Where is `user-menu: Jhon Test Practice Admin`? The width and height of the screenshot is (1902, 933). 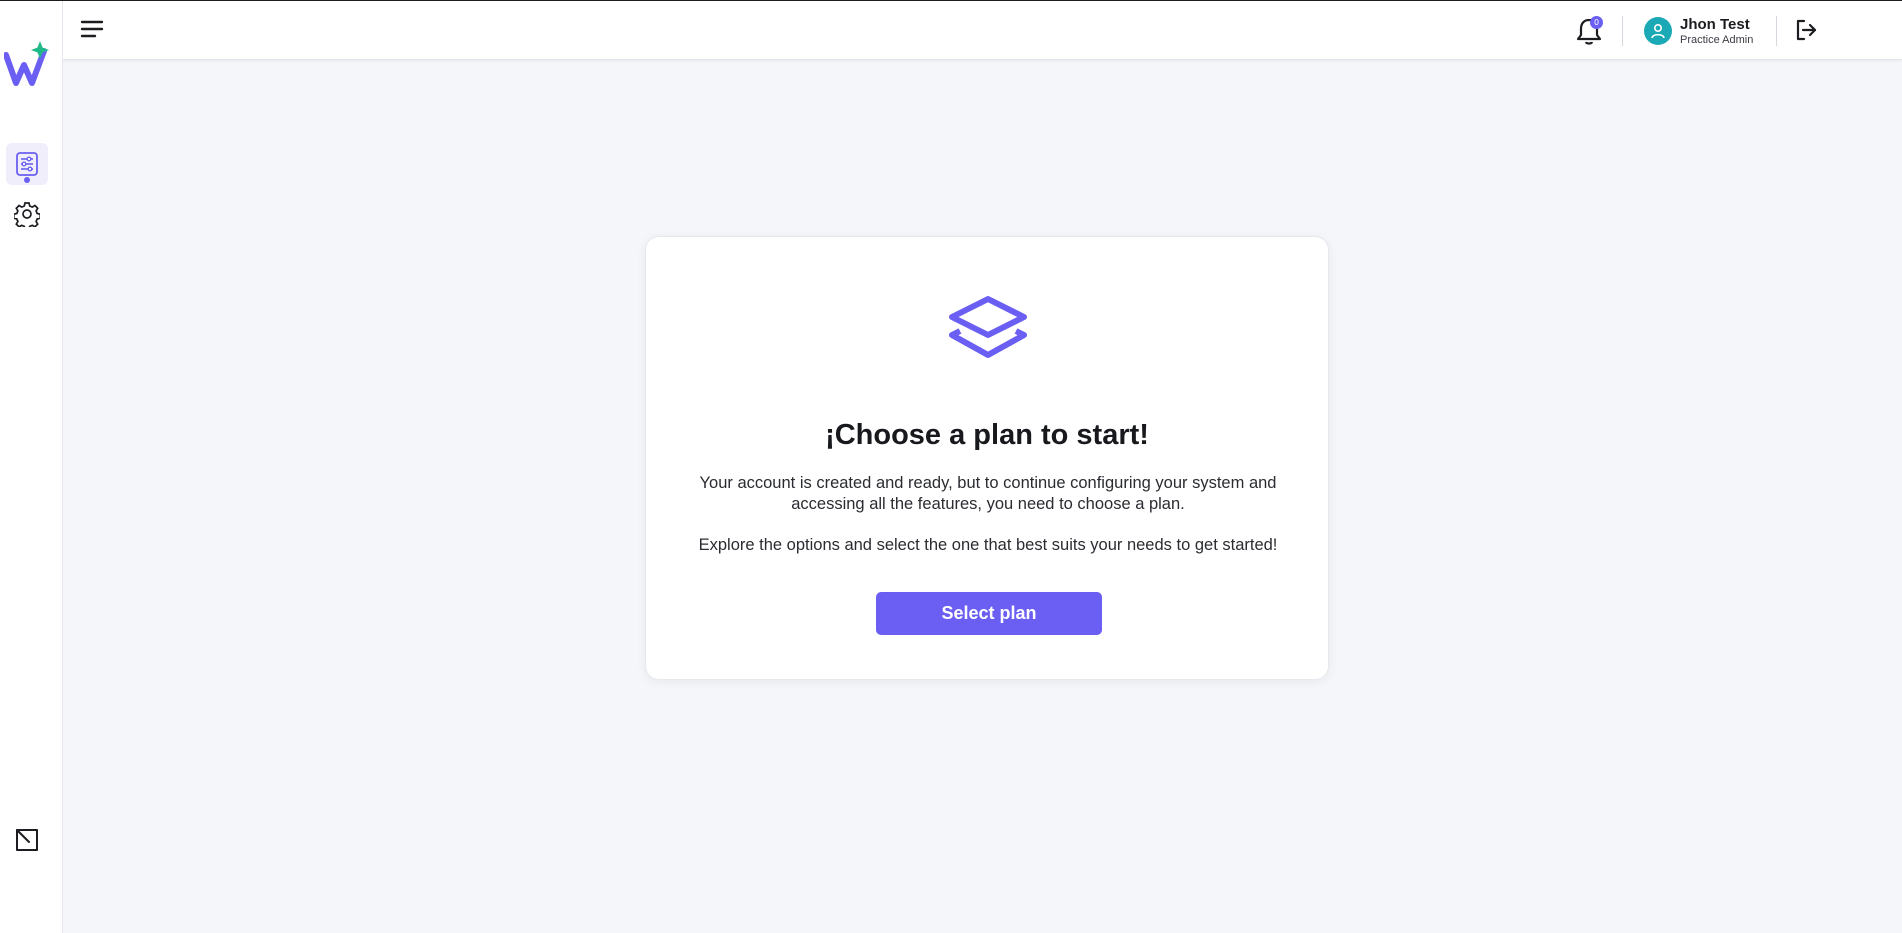 user-menu: Jhon Test Practice Admin is located at coordinates (1698, 31).